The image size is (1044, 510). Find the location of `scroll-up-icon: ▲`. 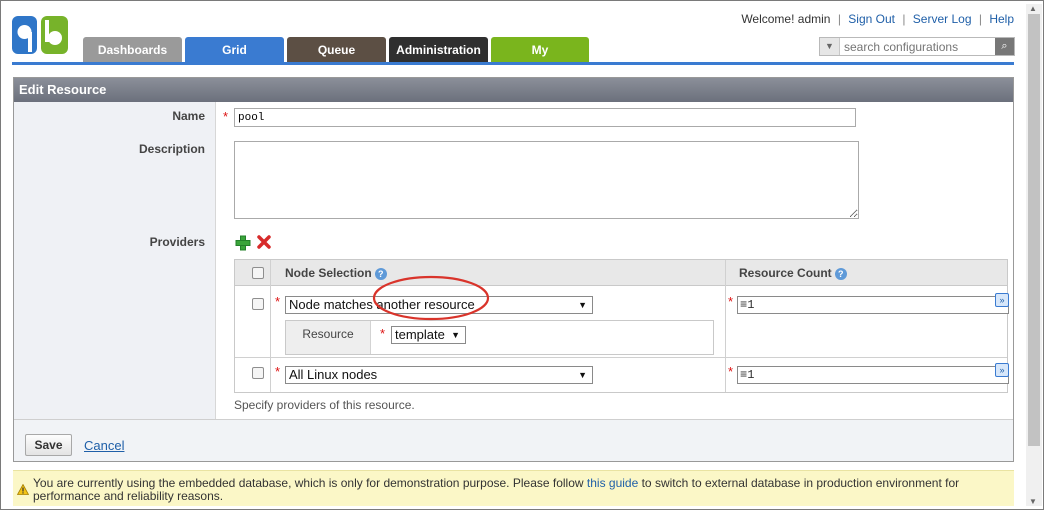

scroll-up-icon: ▲ is located at coordinates (1033, 8).